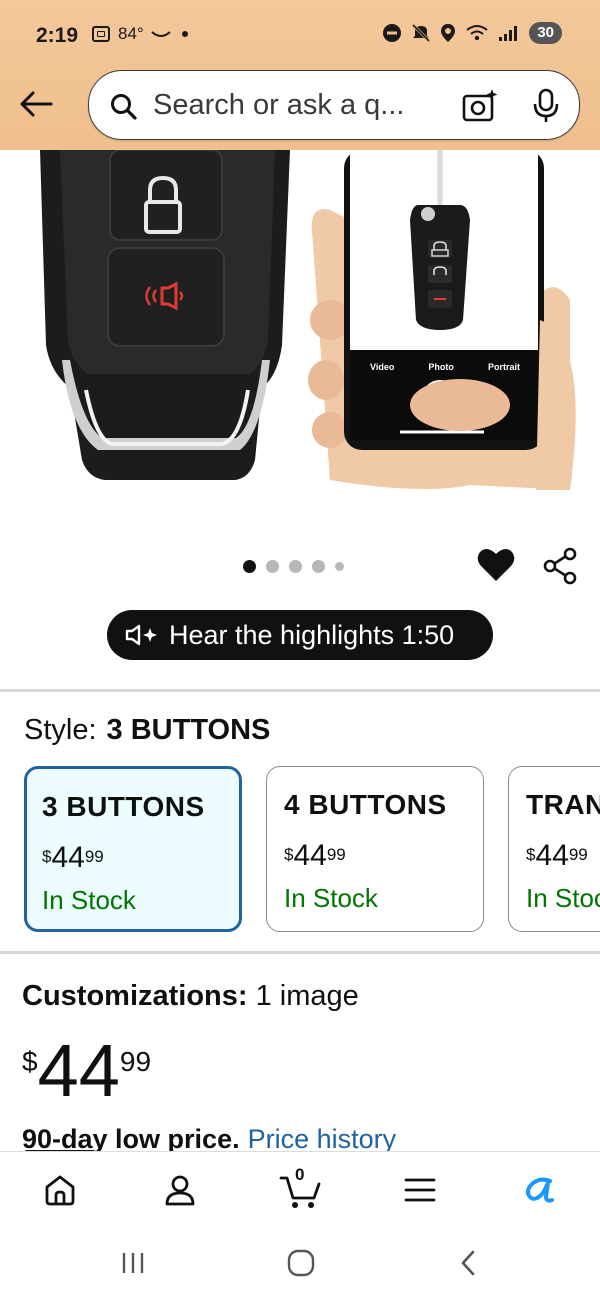 This screenshot has height=1300, width=600. Describe the element at coordinates (249, 566) in the screenshot. I see `carousel-dot-active` at that location.